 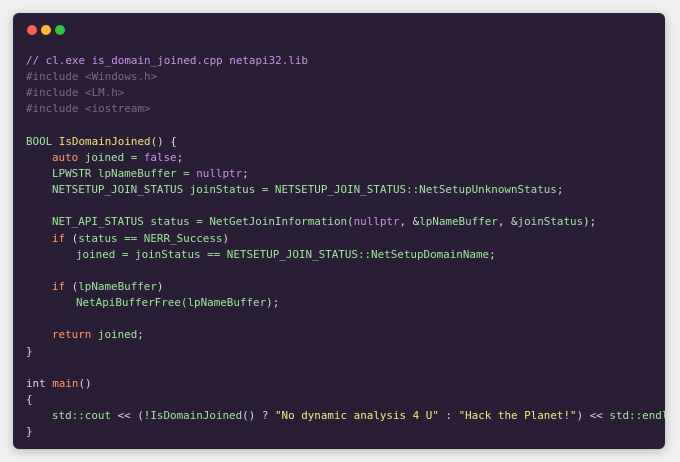 I want to click on code-line: auto joined = false;, so click(x=345, y=158).